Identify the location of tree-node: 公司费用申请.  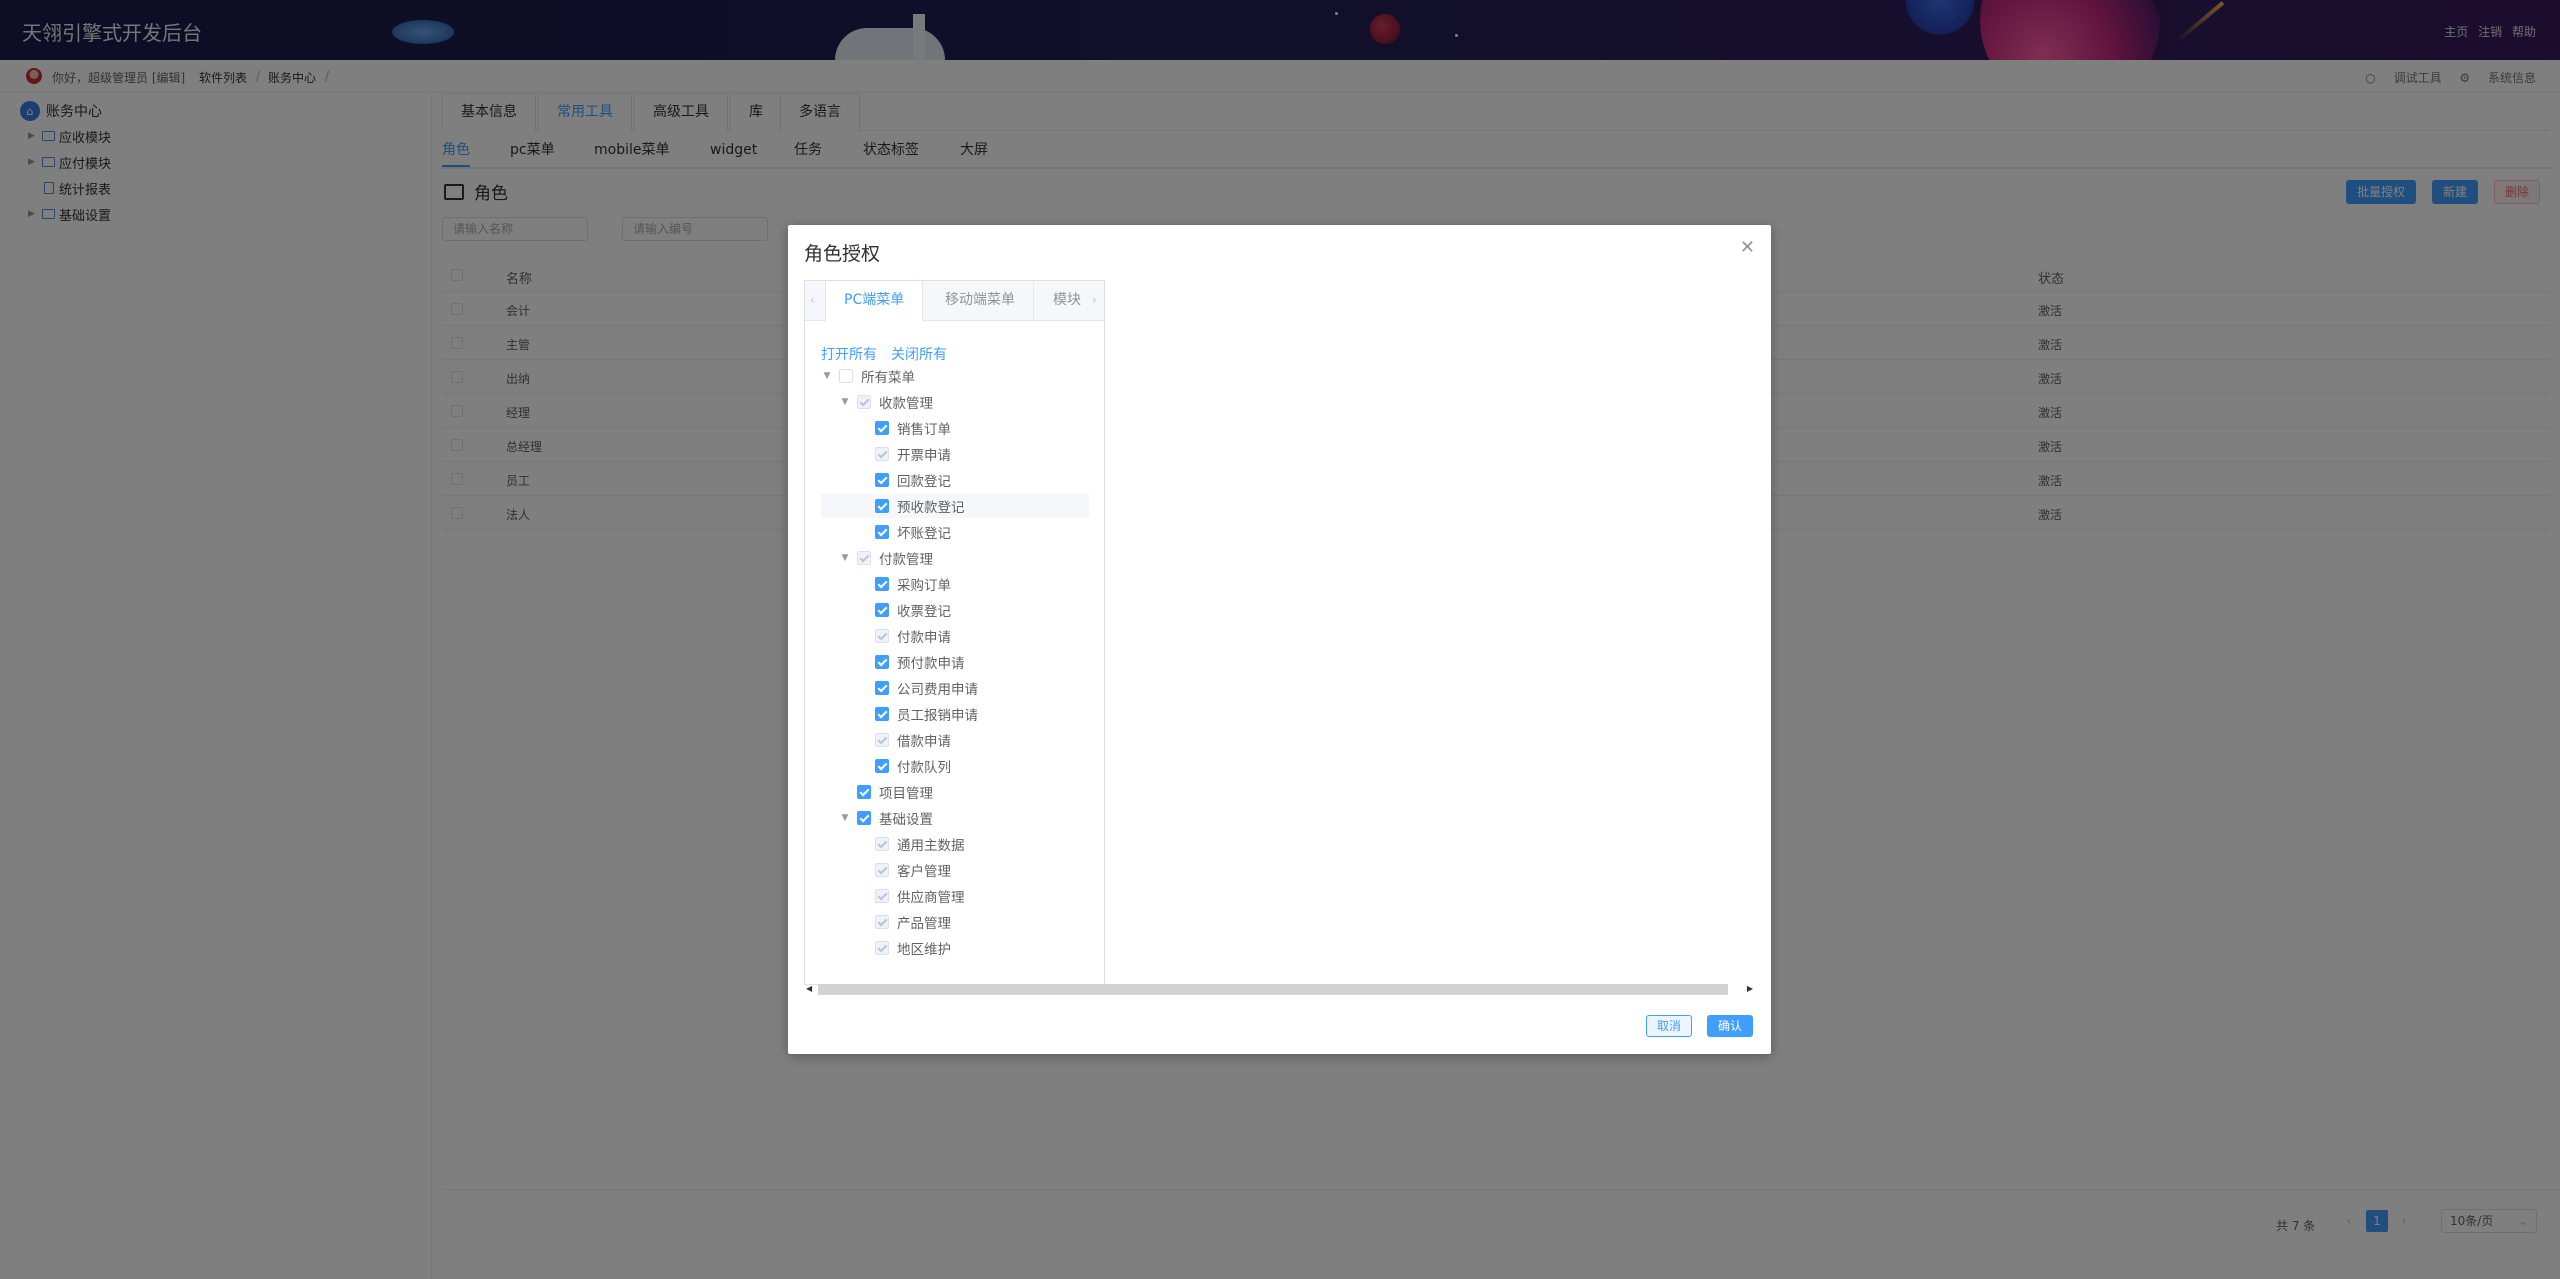
(955, 688).